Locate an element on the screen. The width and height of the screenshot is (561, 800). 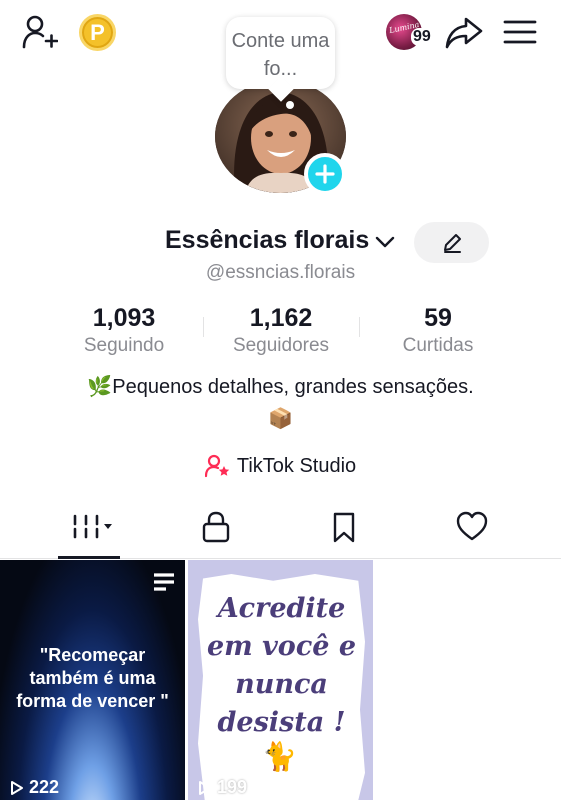
stat-value: 1,162 is located at coordinates (281, 318).